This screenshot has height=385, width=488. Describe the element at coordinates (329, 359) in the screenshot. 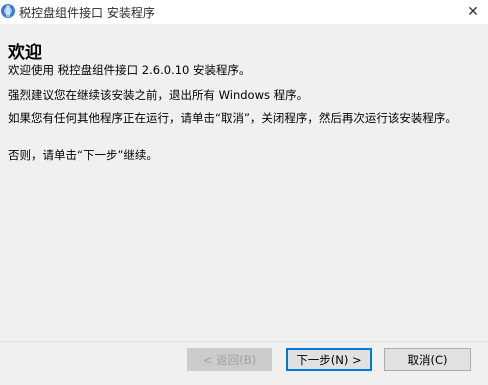

I see `next-button: 下一步(N) >` at that location.